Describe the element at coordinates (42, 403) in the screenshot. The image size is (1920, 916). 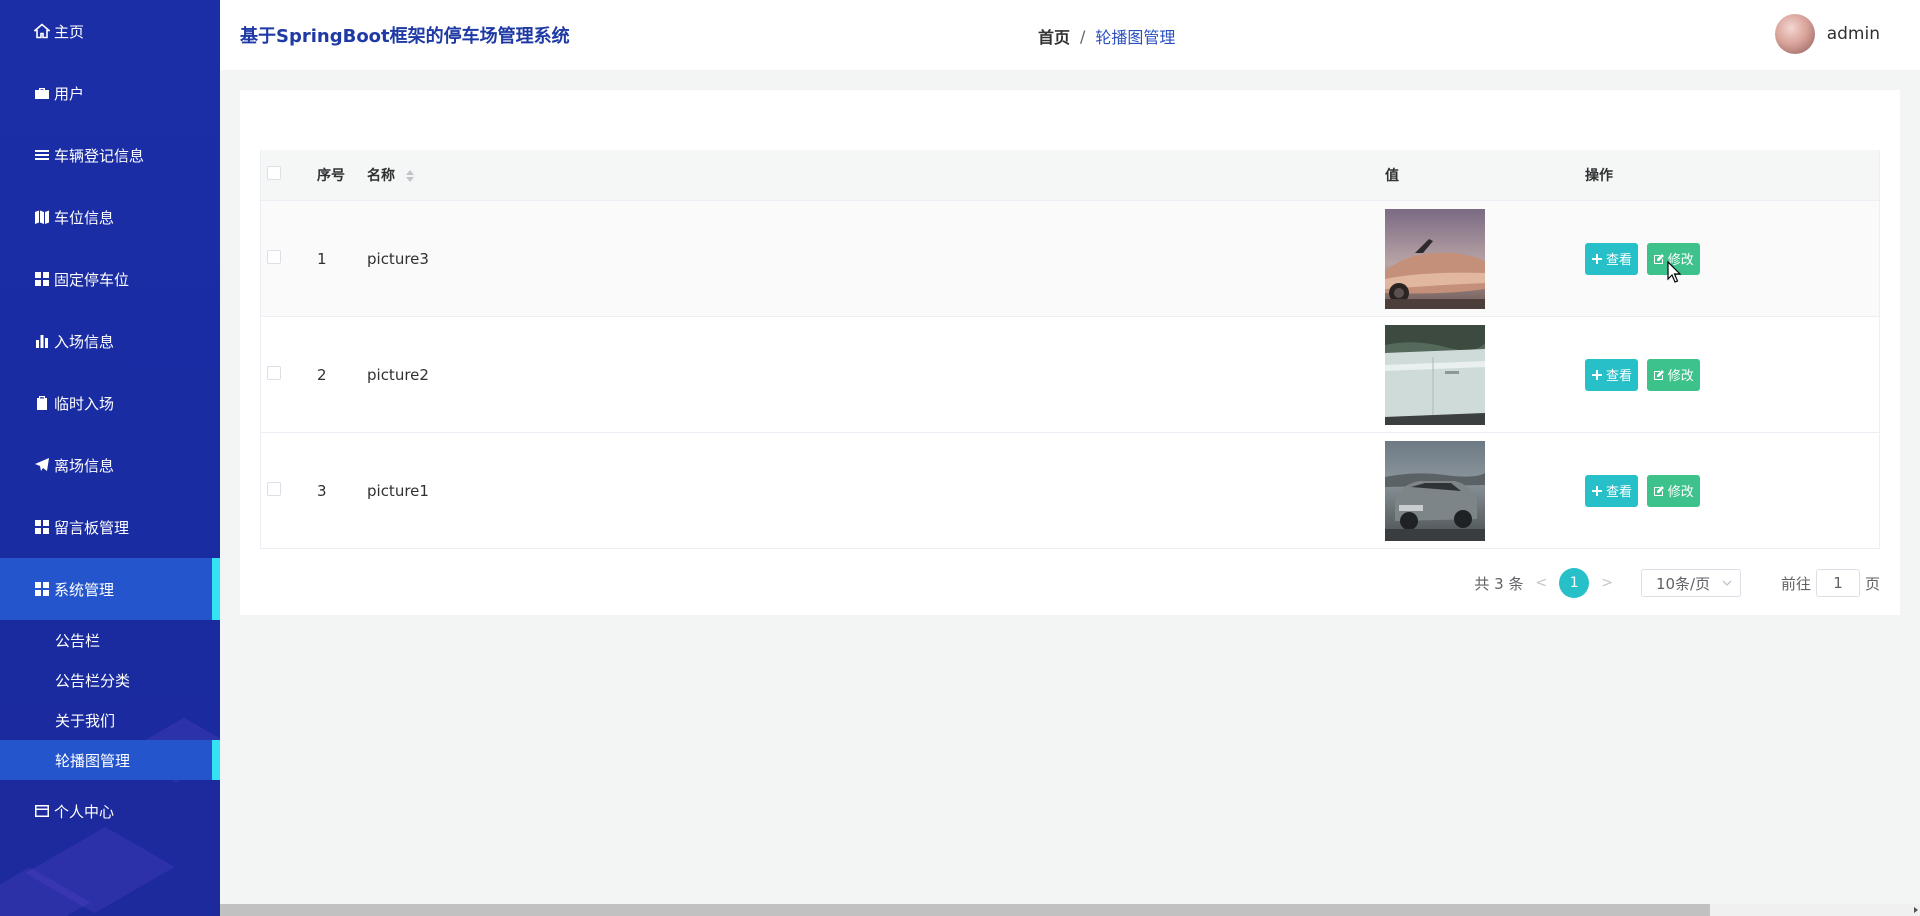
I see `clipboard-icon` at that location.